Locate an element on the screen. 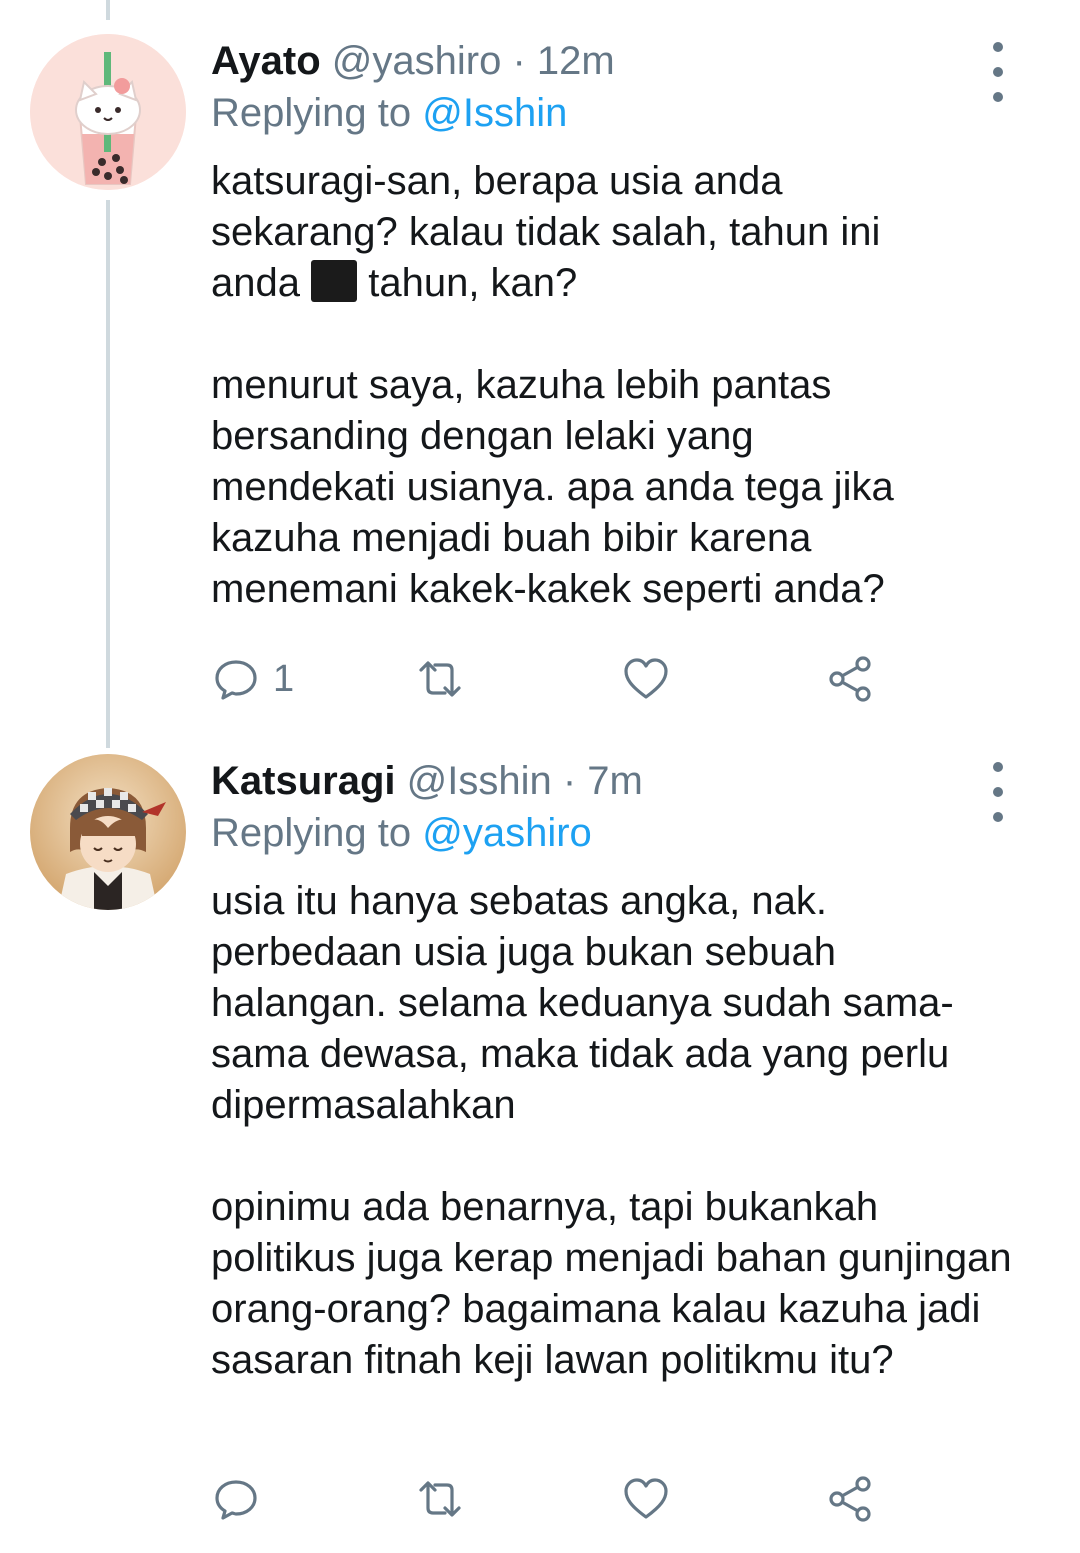 The width and height of the screenshot is (1080, 1553). bubble-tea-cat-avatar-icon is located at coordinates (108, 112).